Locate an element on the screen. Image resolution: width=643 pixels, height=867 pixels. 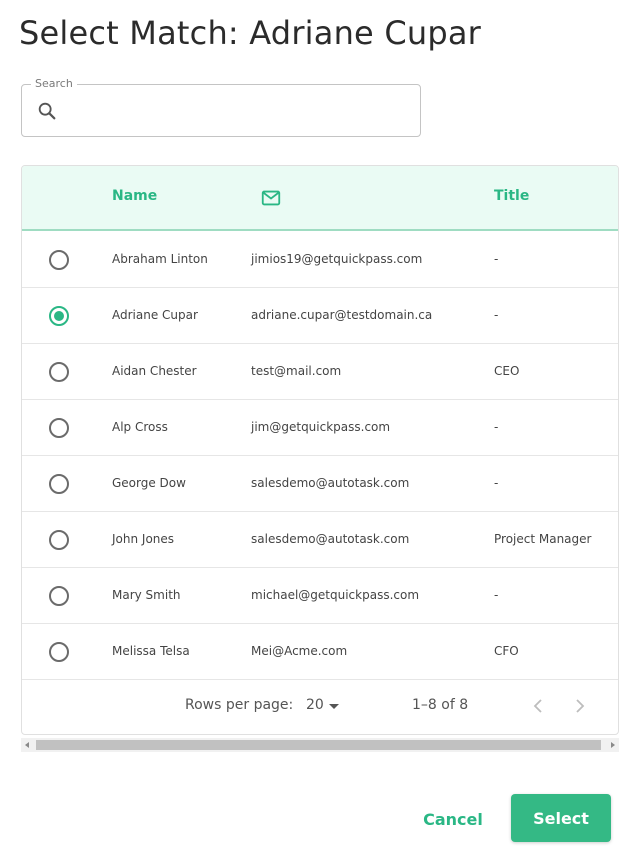
row-title: CEO is located at coordinates (507, 371).